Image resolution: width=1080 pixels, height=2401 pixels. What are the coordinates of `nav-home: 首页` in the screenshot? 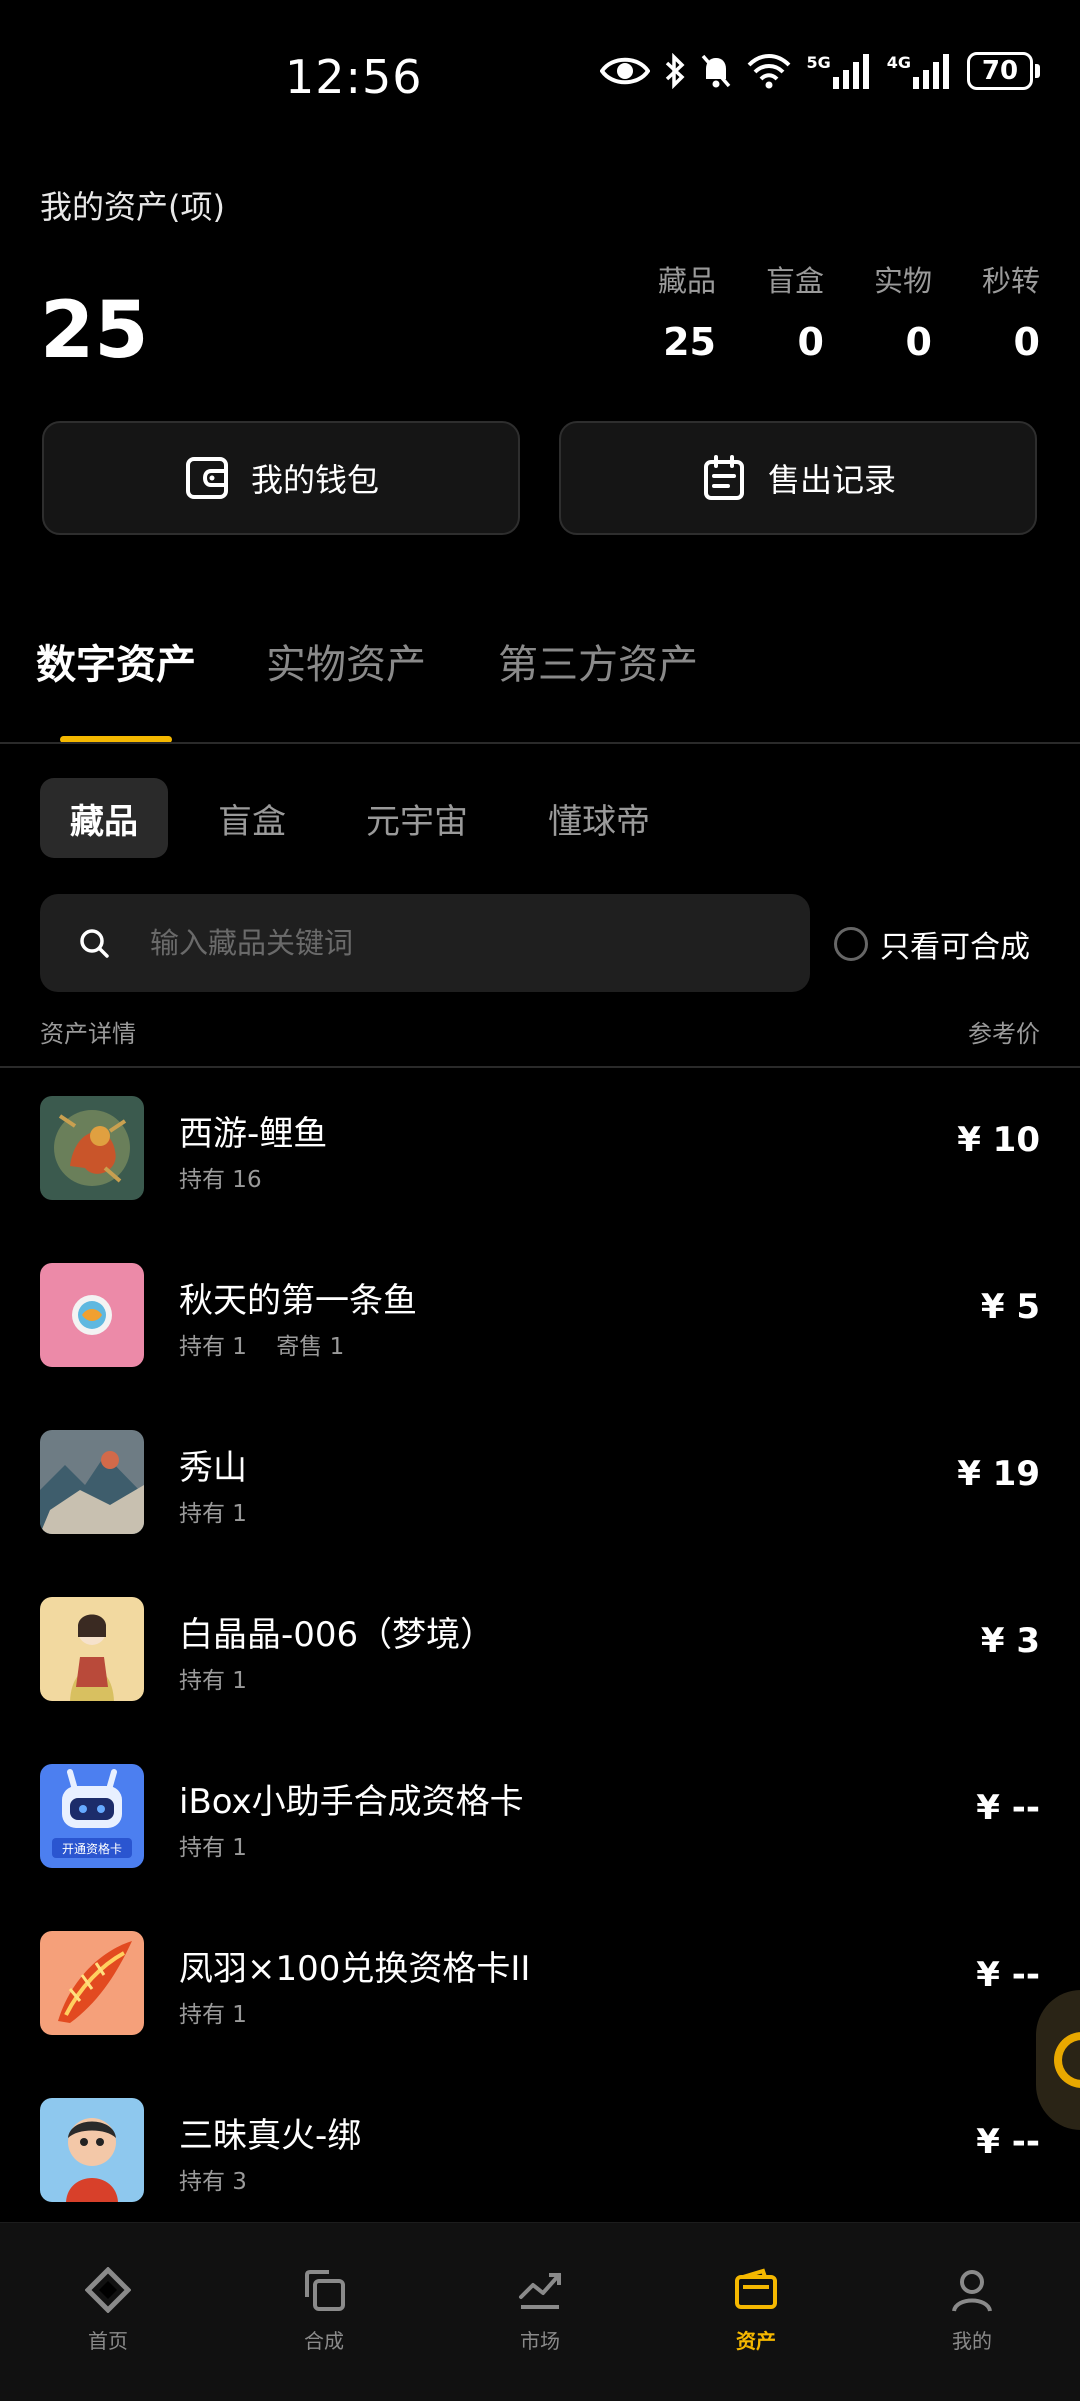 It's located at (108, 2312).